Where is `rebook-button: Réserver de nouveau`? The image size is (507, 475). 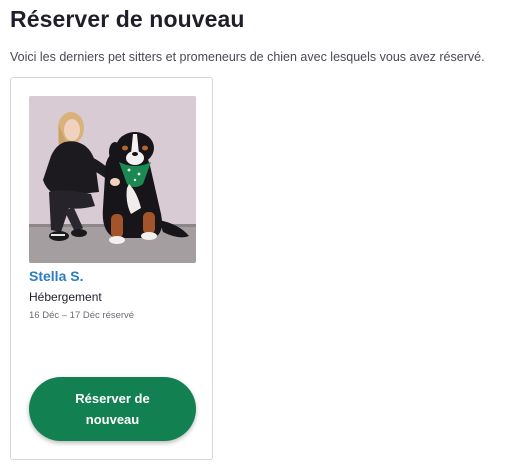
rebook-button: Réserver de nouveau is located at coordinates (112, 409).